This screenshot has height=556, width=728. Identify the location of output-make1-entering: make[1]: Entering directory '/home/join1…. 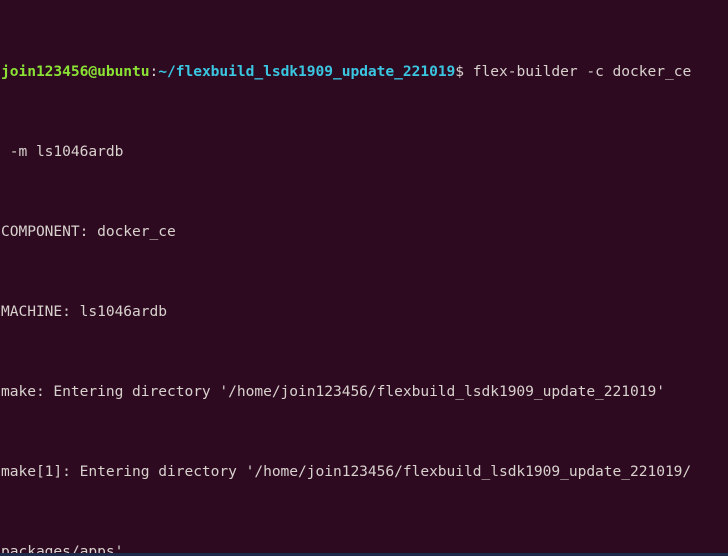
(346, 471).